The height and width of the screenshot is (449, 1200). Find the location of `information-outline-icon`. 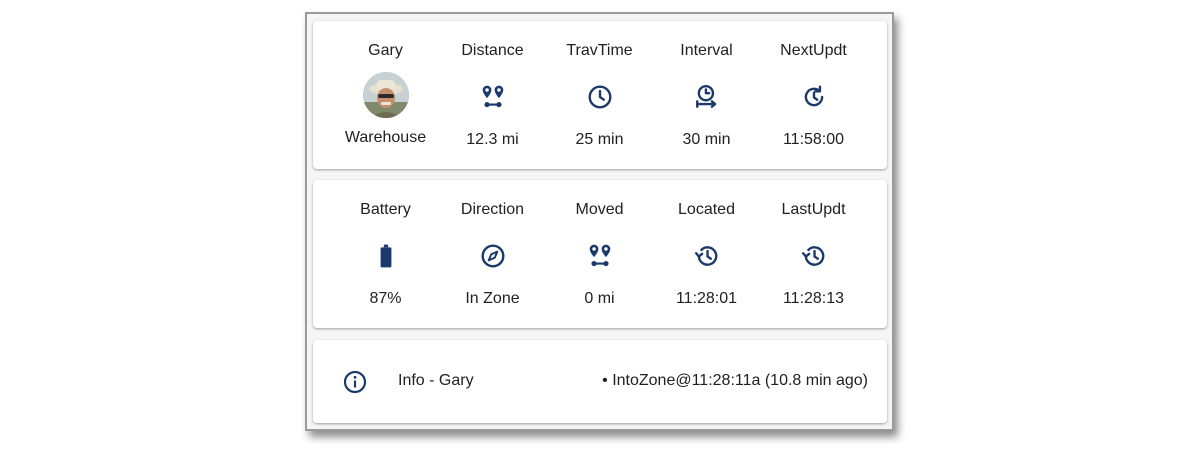

information-outline-icon is located at coordinates (355, 382).